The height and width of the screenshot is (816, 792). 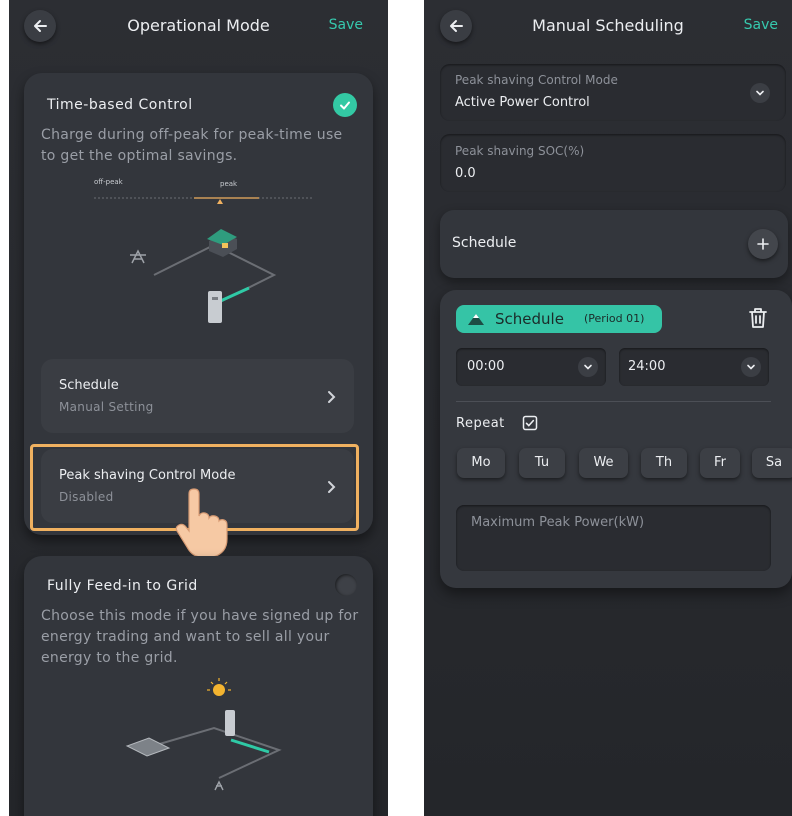 I want to click on schedule-header-card: Schedule, so click(x=614, y=244).